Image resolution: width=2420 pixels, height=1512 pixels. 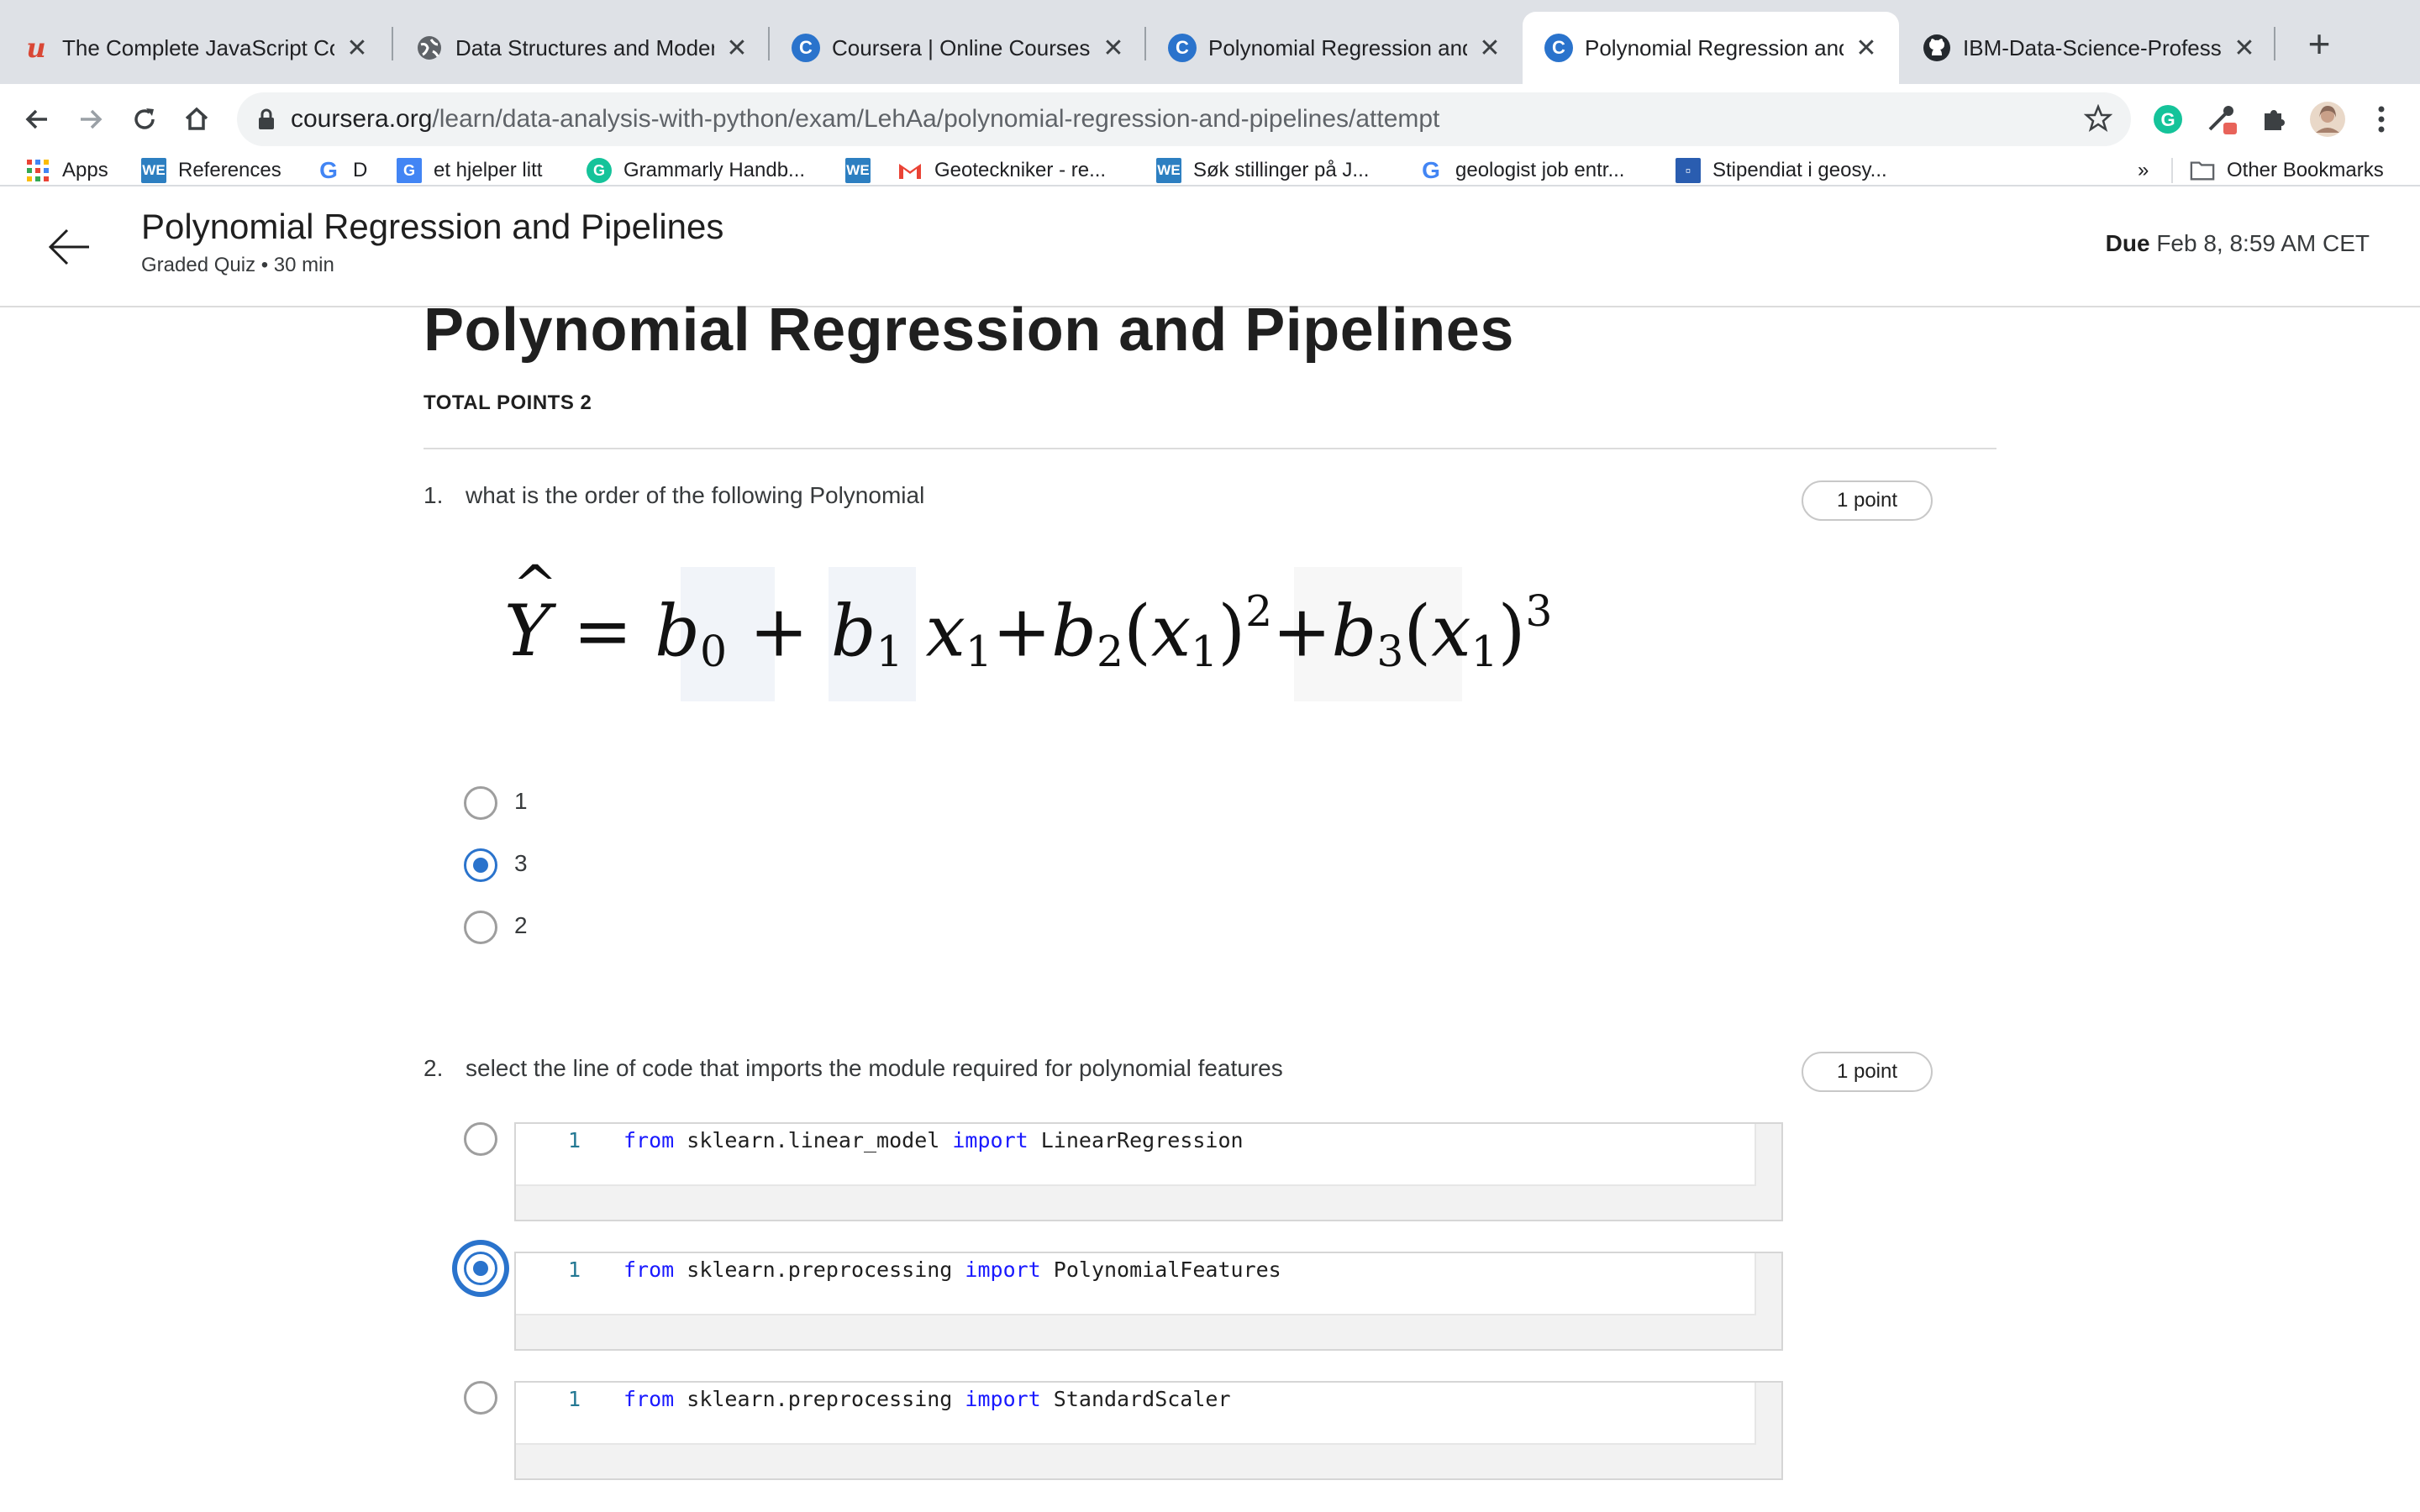 What do you see at coordinates (409, 170) in the screenshot?
I see `google-translate-icon: G` at bounding box center [409, 170].